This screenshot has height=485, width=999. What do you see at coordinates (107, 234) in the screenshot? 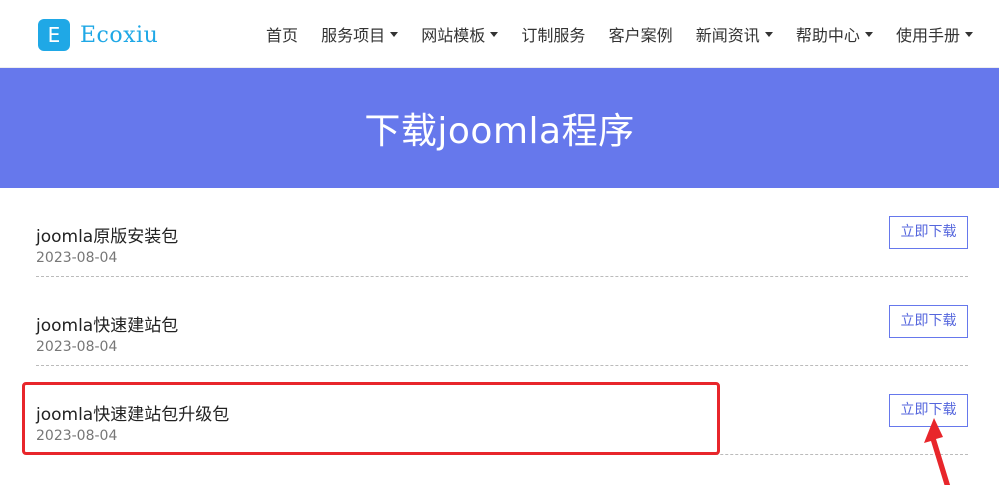
I see `download-item-title: joomla原版安装包` at bounding box center [107, 234].